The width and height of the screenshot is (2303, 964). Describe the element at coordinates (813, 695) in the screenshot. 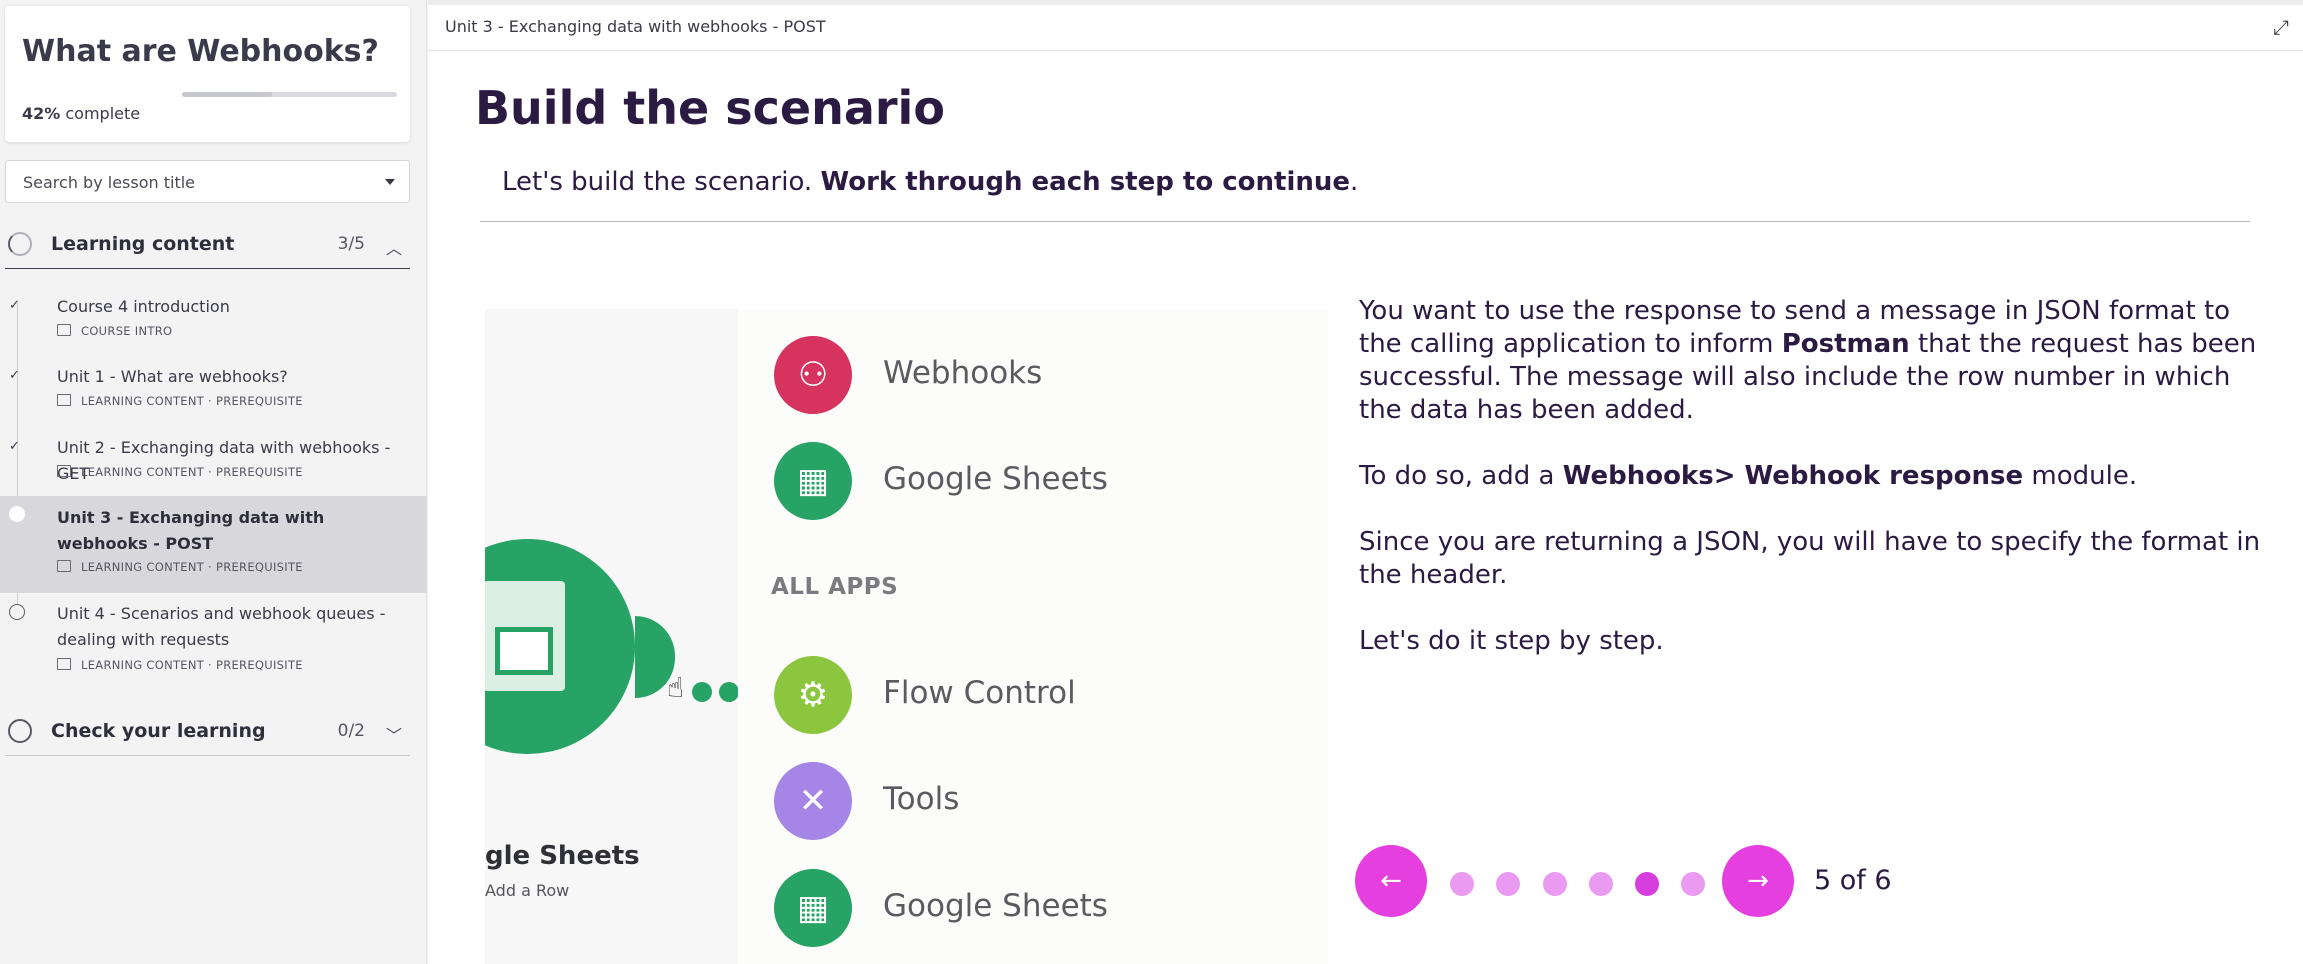

I see `gear-icon: ⚙` at that location.